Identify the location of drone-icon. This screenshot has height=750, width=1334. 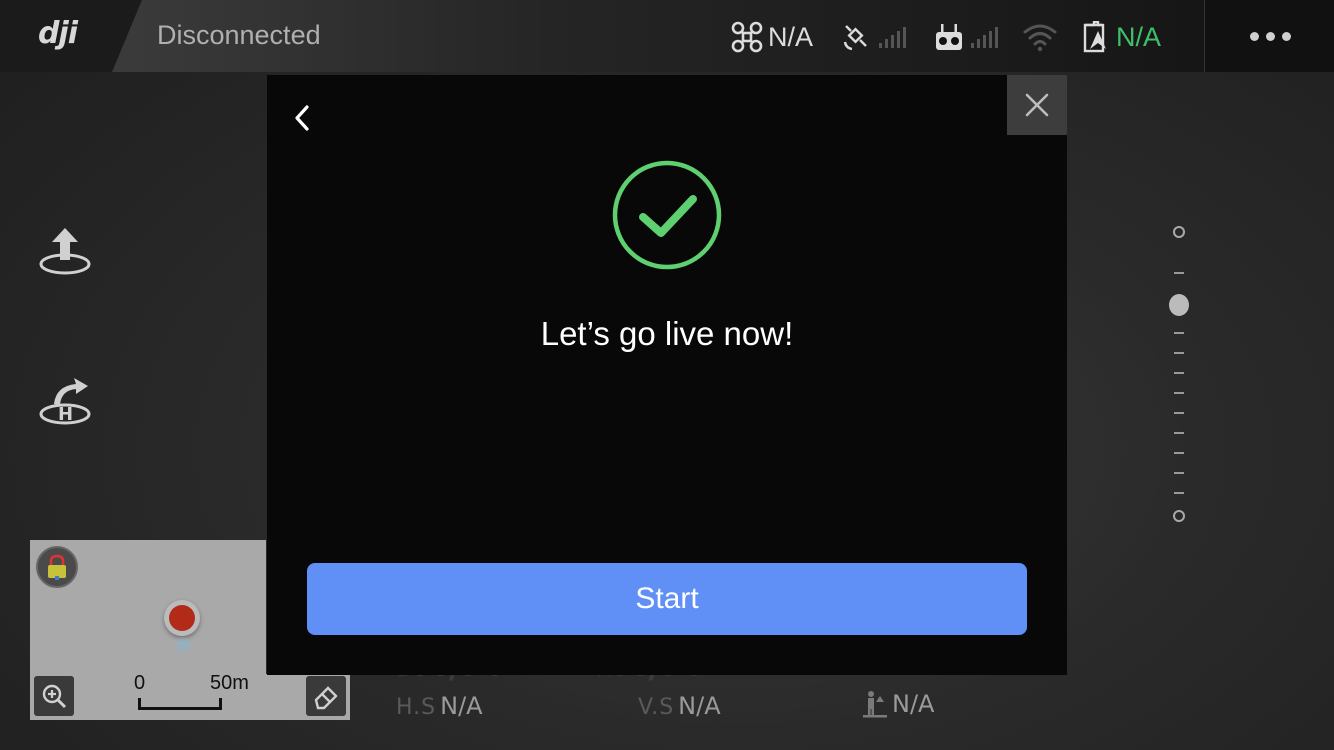
(747, 37).